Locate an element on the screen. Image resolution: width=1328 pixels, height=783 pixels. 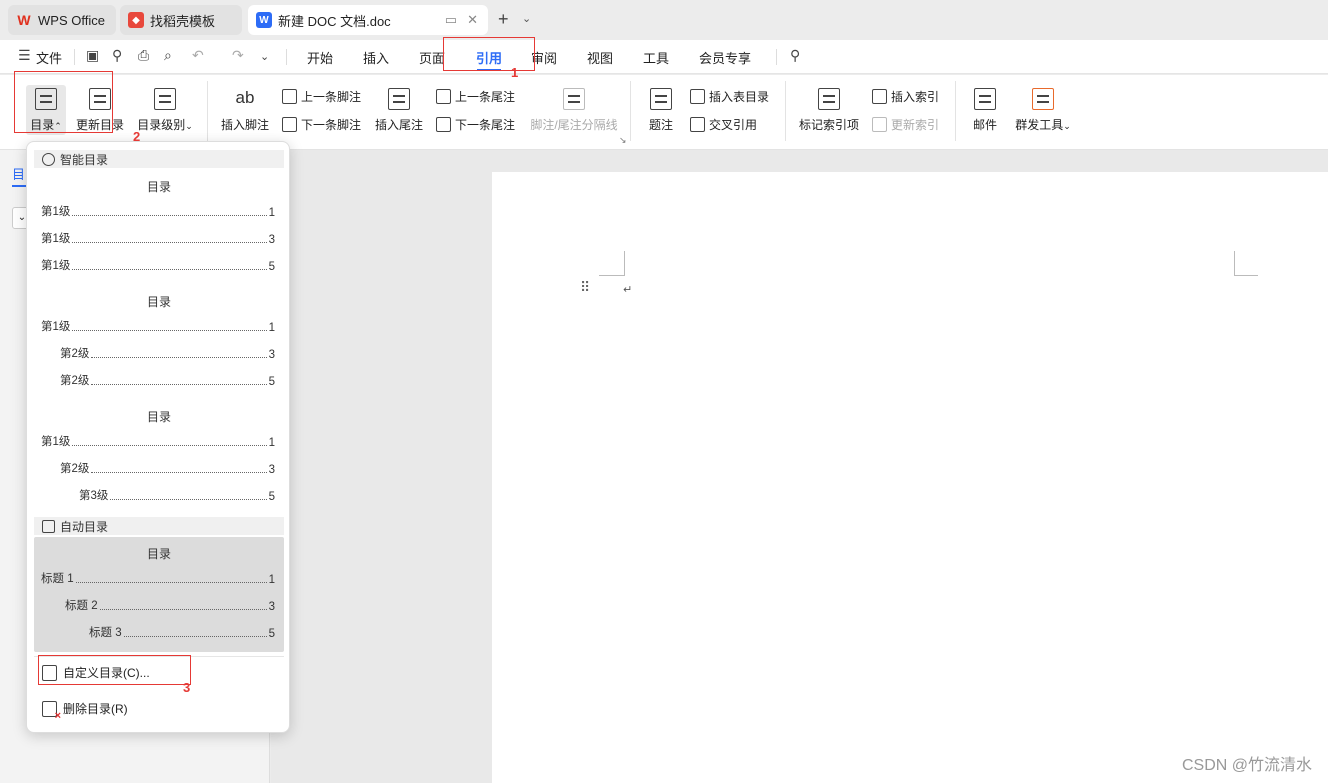
delete-toc-item: 删除目录(R) is located at coordinates (85, 711).